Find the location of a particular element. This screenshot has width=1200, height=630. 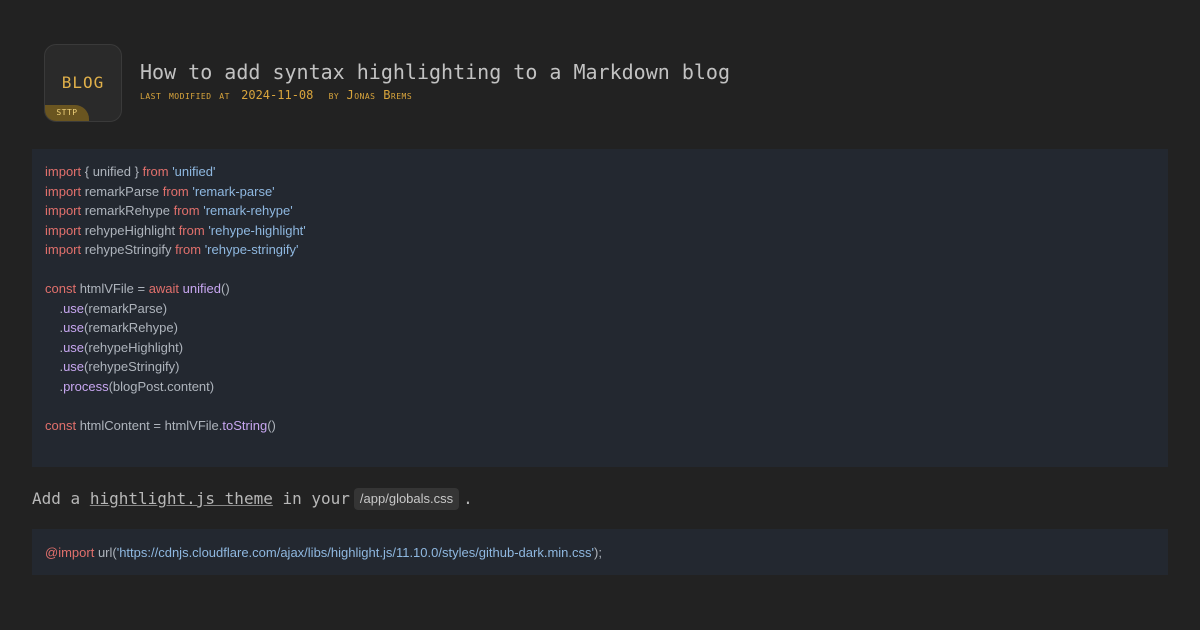

meta-prefix: last modified at is located at coordinates (185, 95).